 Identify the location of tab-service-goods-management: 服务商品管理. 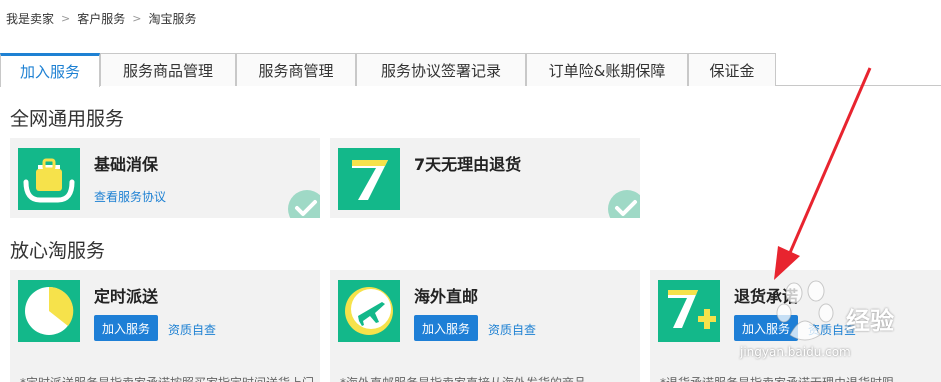
(168, 69).